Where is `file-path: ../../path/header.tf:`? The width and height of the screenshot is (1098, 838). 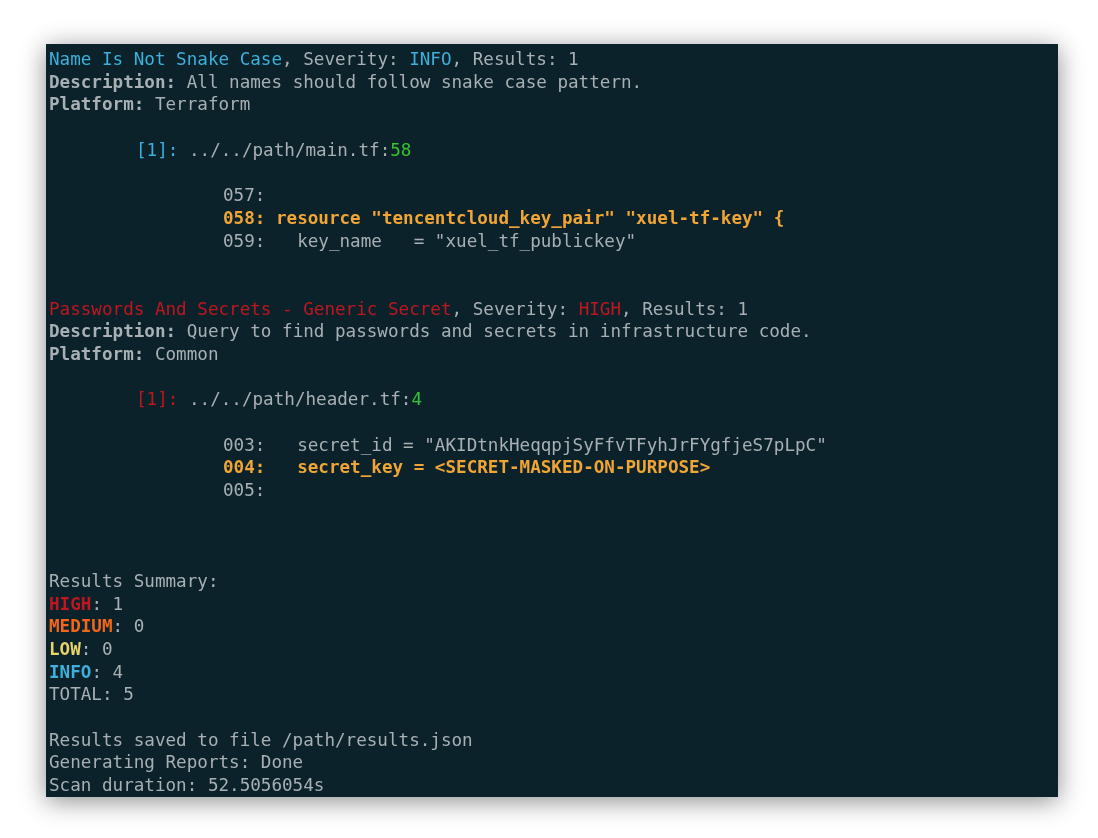 file-path: ../../path/header.tf: is located at coordinates (300, 399).